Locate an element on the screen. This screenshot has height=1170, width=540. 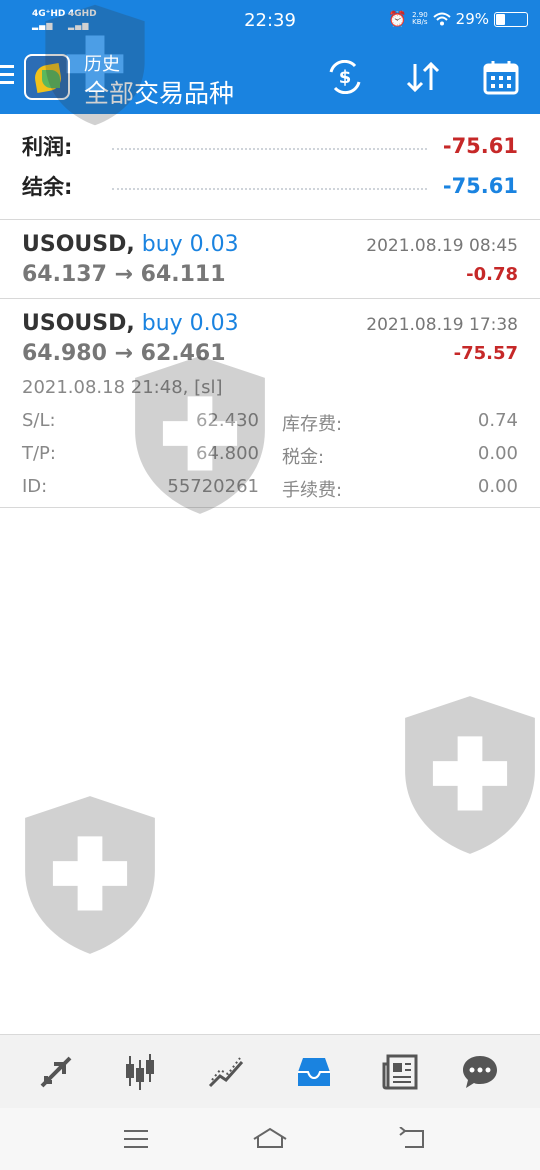
menu-lines-icon is located at coordinates (136, 1139).